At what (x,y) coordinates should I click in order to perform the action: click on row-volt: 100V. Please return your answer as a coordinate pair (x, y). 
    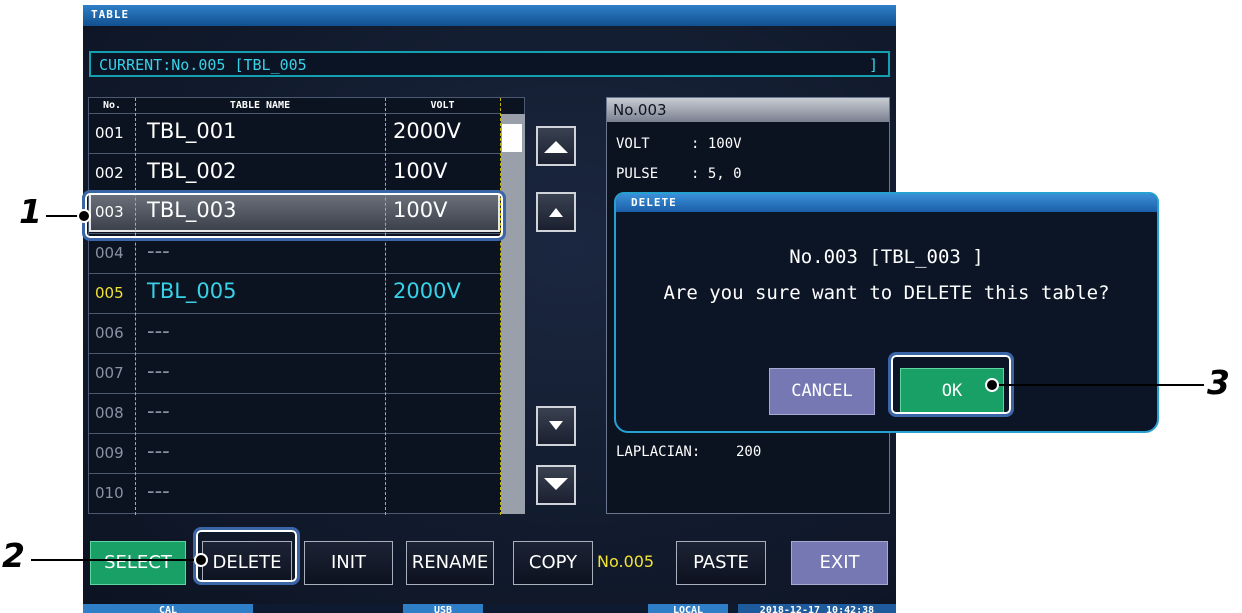
    Looking at the image, I should click on (420, 171).